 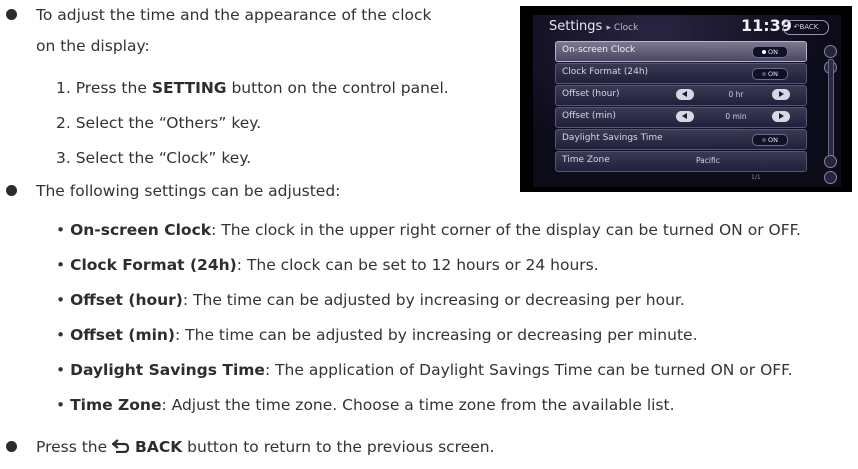 What do you see at coordinates (586, 160) in the screenshot?
I see `row-label: Time Zone` at bounding box center [586, 160].